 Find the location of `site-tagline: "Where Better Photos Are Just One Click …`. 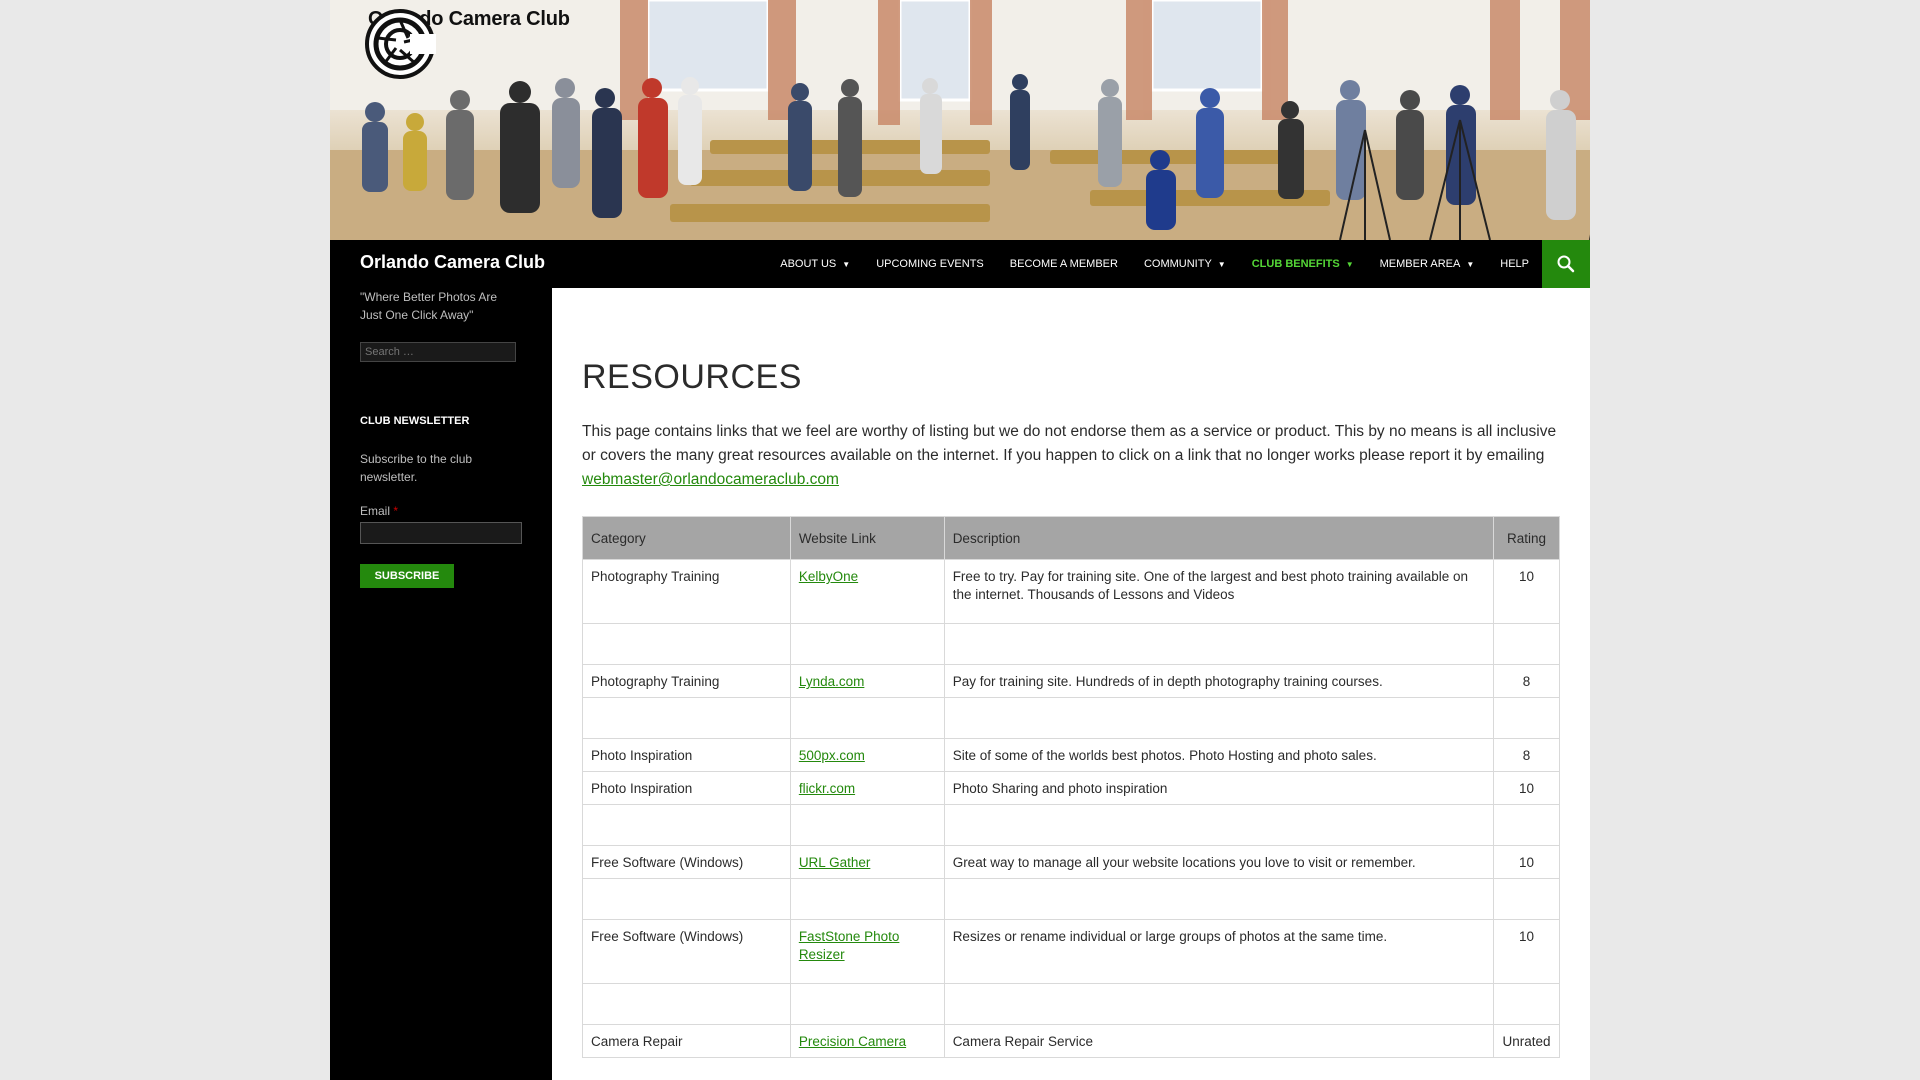

site-tagline: "Where Better Photos Are Just One Click … is located at coordinates (428, 306).